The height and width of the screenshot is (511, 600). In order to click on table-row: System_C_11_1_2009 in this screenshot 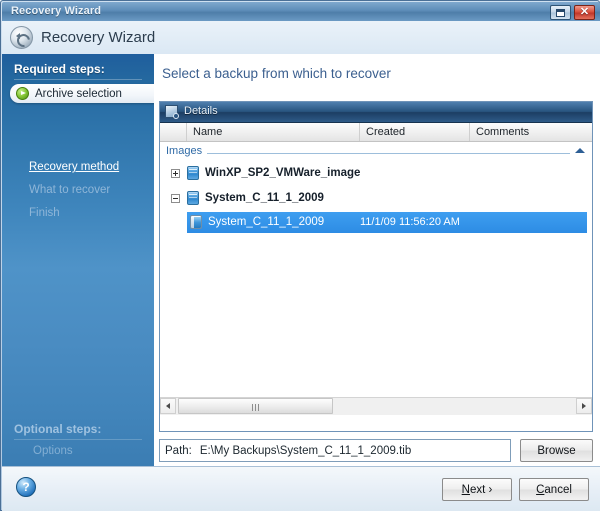, I will do `click(376, 198)`.